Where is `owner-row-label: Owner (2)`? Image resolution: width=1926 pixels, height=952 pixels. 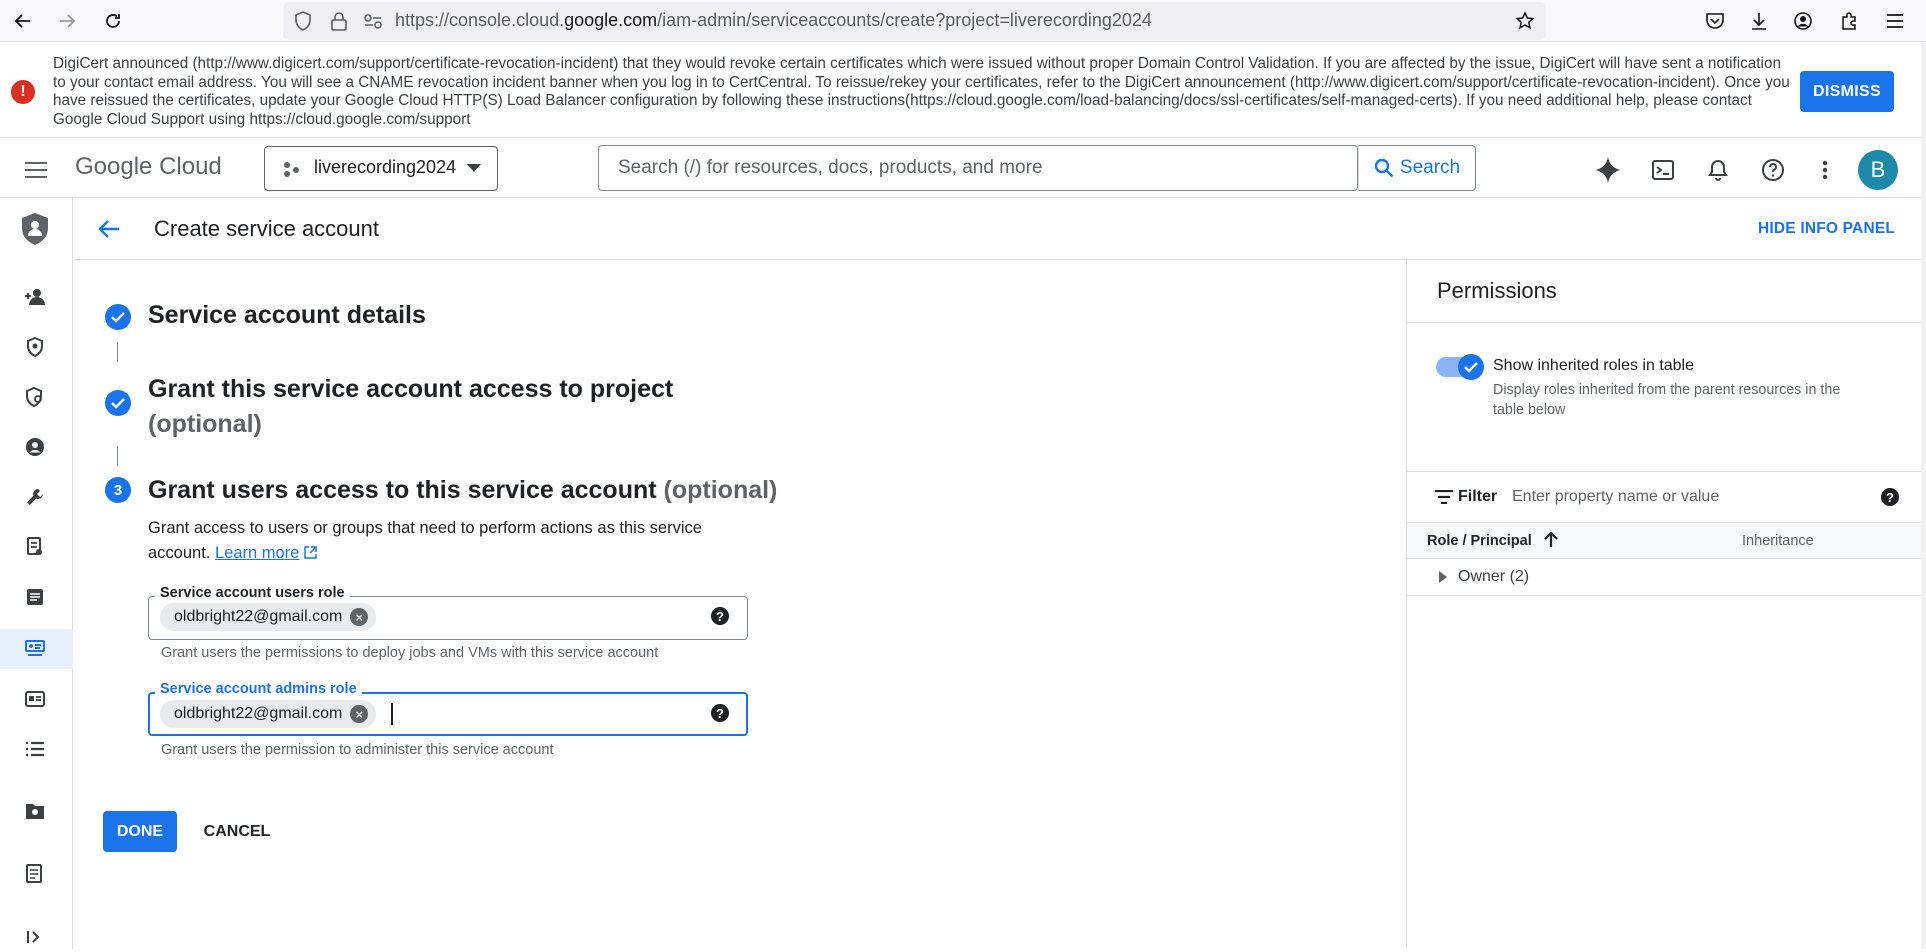
owner-row-label: Owner (2) is located at coordinates (1494, 576).